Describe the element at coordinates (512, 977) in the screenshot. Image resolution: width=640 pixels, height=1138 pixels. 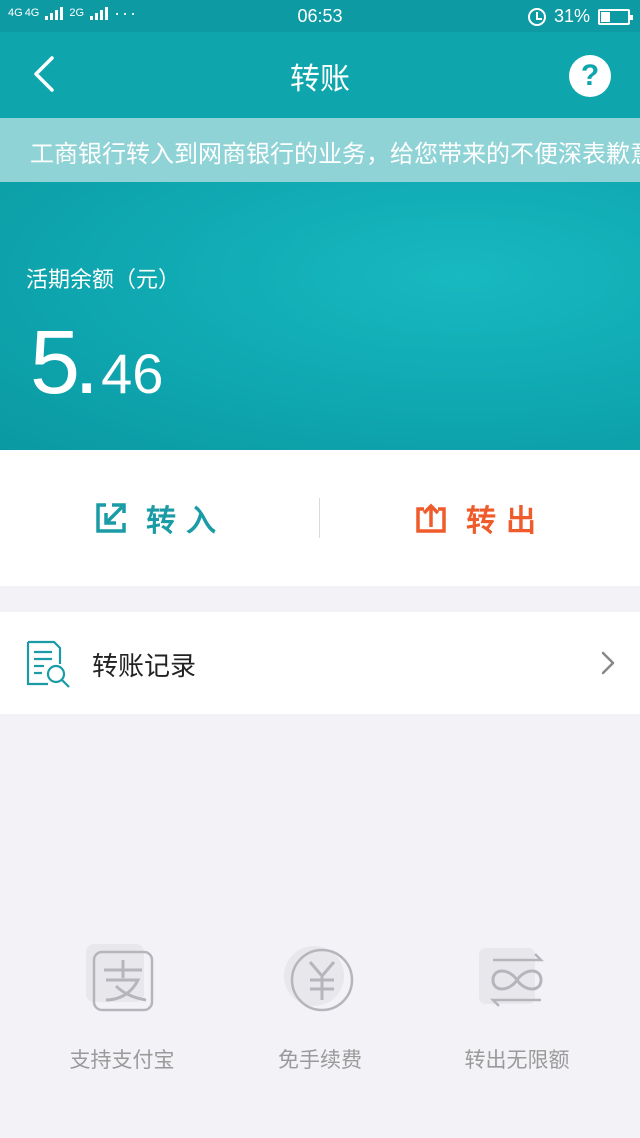
I see `infinity-icon` at that location.